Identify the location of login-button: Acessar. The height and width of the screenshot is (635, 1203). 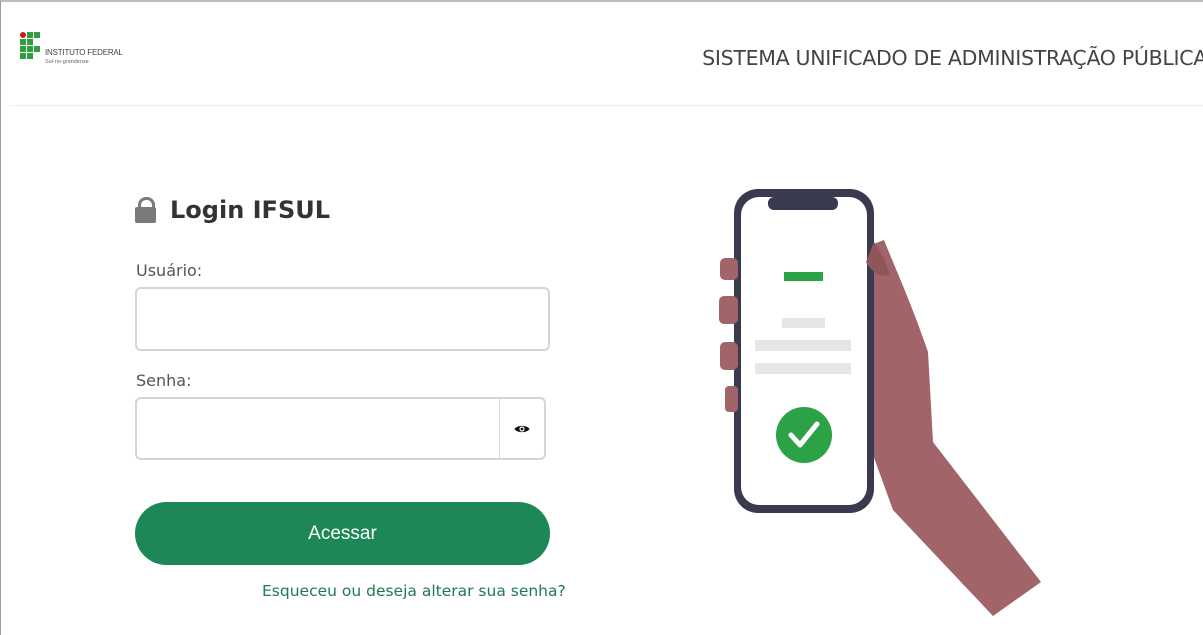
(342, 533).